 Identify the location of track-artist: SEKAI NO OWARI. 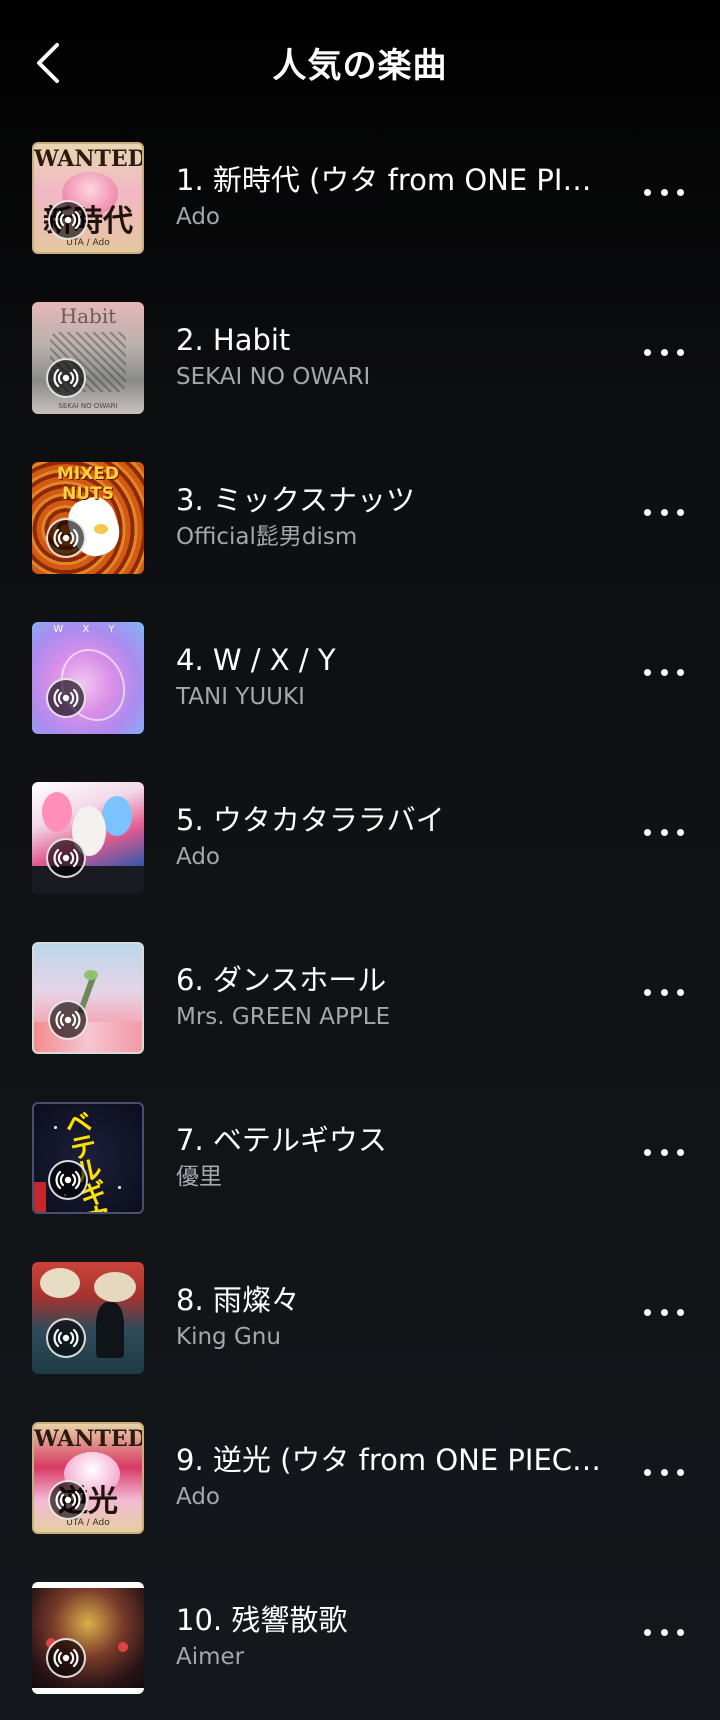
(273, 377).